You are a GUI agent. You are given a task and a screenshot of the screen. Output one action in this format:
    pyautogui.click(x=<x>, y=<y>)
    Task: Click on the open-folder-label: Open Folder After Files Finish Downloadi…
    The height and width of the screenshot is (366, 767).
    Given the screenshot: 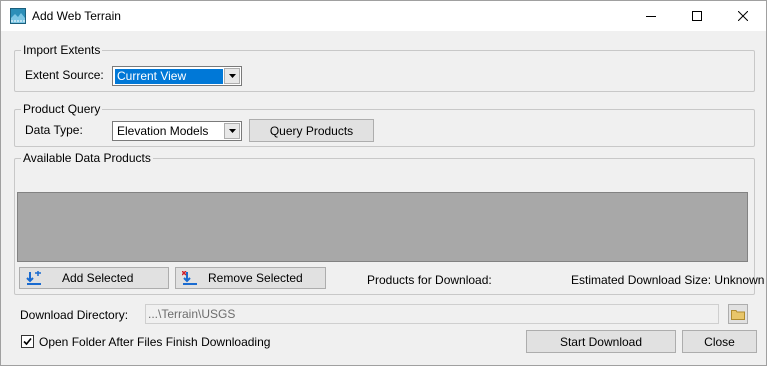 What is the action you would take?
    pyautogui.click(x=155, y=342)
    